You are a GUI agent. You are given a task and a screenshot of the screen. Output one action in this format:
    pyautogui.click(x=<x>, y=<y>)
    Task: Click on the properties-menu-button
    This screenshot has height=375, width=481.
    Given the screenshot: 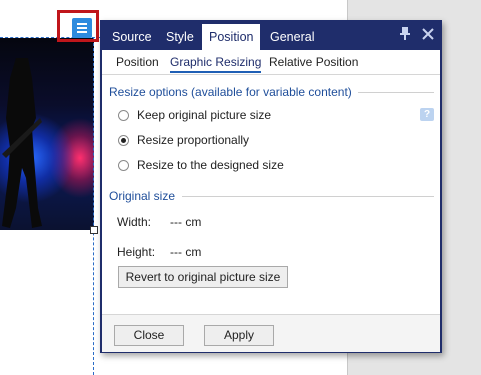 What is the action you would take?
    pyautogui.click(x=82, y=28)
    